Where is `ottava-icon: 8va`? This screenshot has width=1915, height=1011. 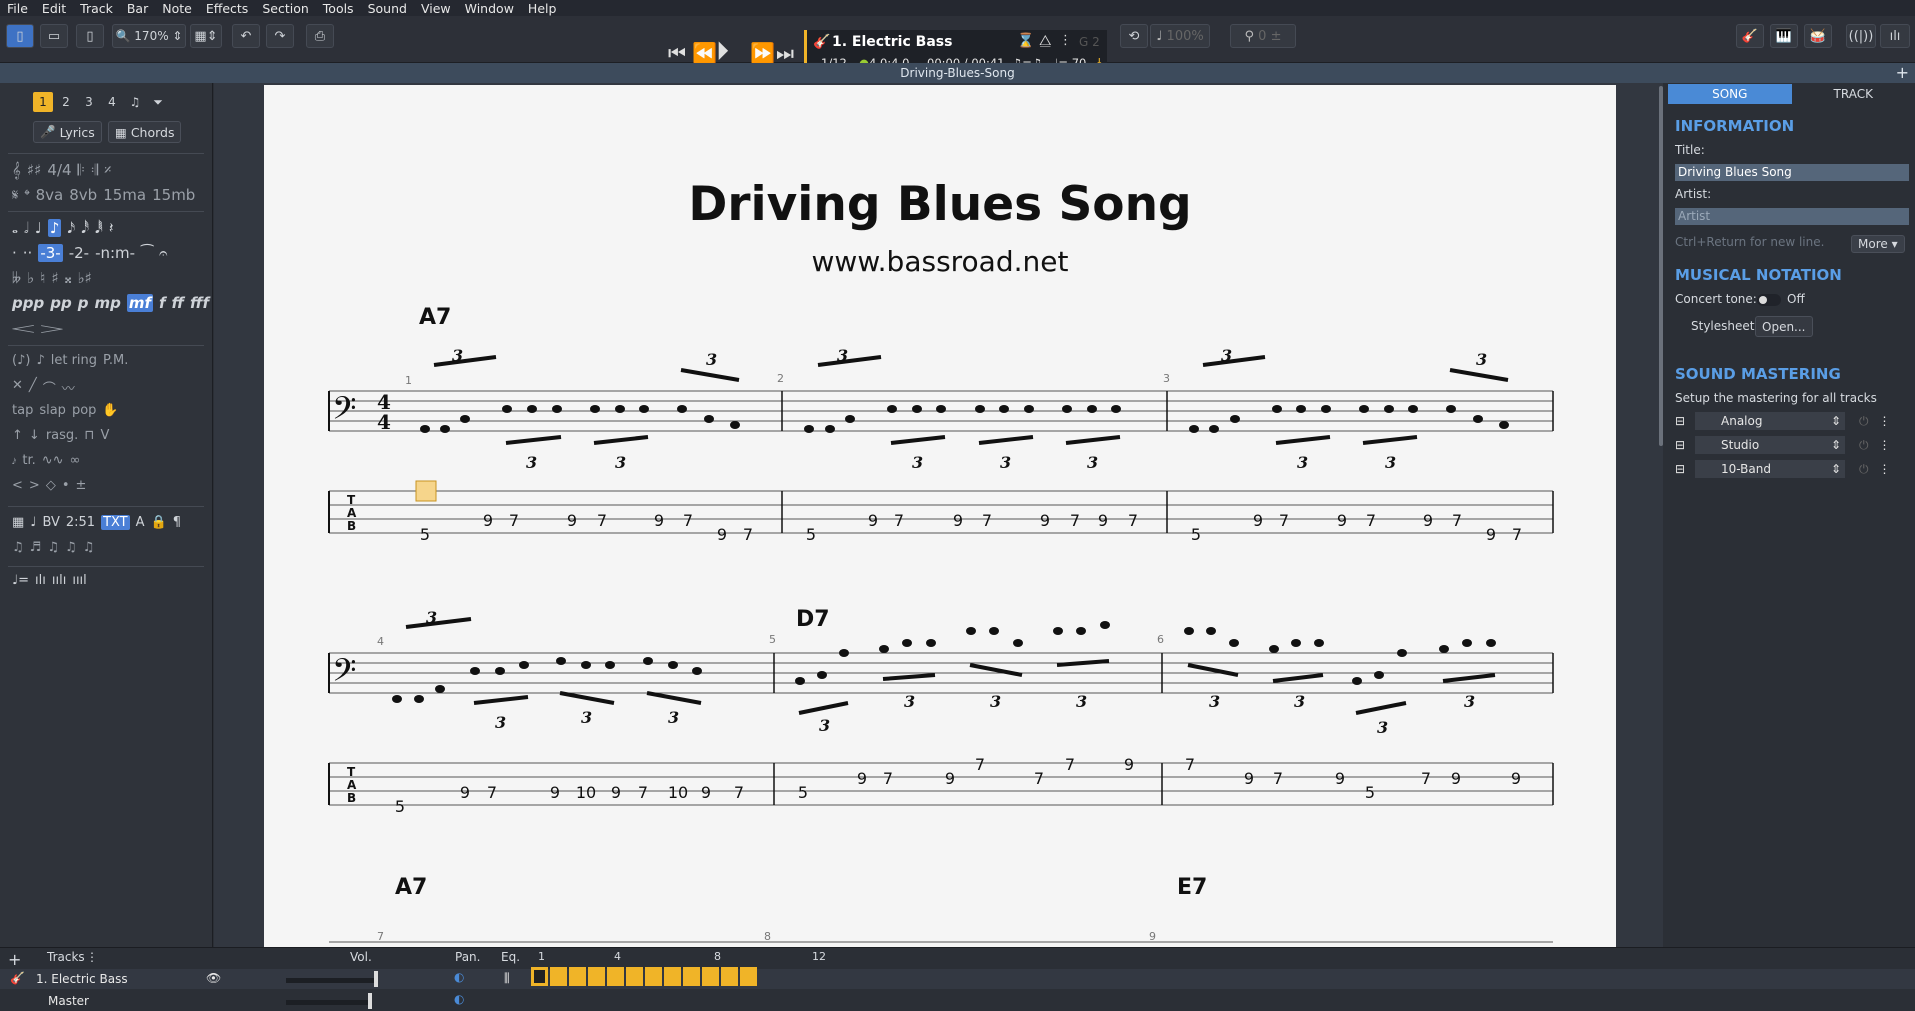 ottava-icon: 8va is located at coordinates (50, 195).